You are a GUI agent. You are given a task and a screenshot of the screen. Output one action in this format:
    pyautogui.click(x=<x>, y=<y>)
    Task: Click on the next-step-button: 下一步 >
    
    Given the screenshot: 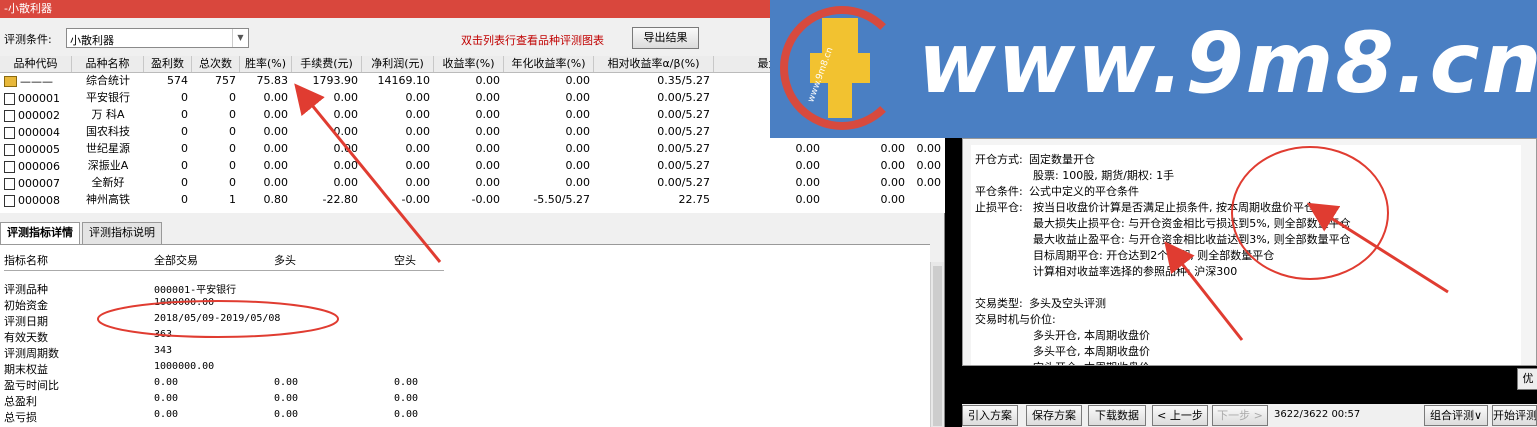 What is the action you would take?
    pyautogui.click(x=1240, y=415)
    